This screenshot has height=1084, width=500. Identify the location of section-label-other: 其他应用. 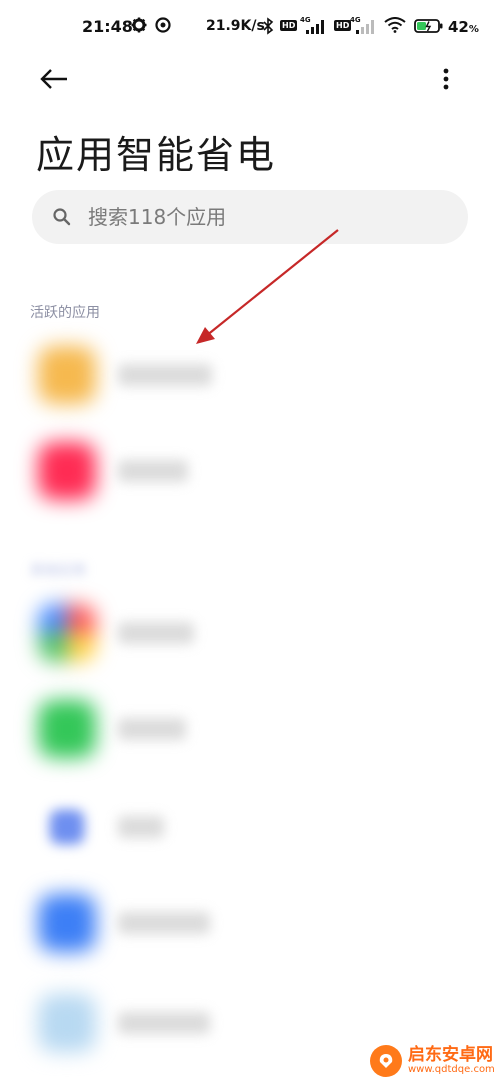
(58, 571).